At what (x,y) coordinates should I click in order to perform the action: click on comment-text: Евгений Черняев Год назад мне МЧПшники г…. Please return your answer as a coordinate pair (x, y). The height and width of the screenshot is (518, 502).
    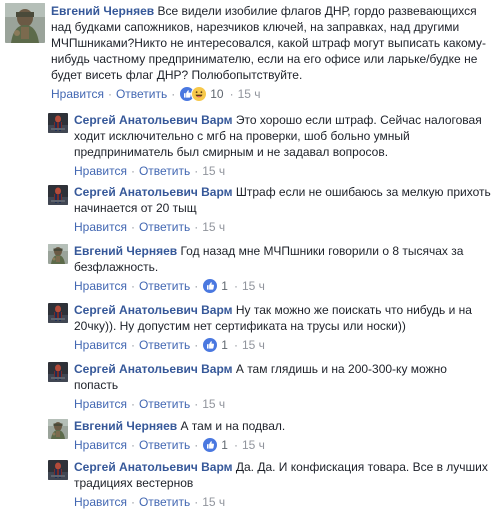
    Looking at the image, I should click on (284, 259).